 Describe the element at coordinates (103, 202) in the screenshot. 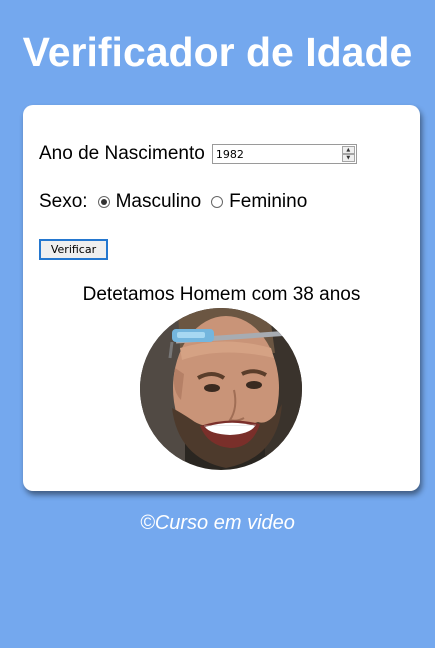

I see `radio-masculino` at that location.